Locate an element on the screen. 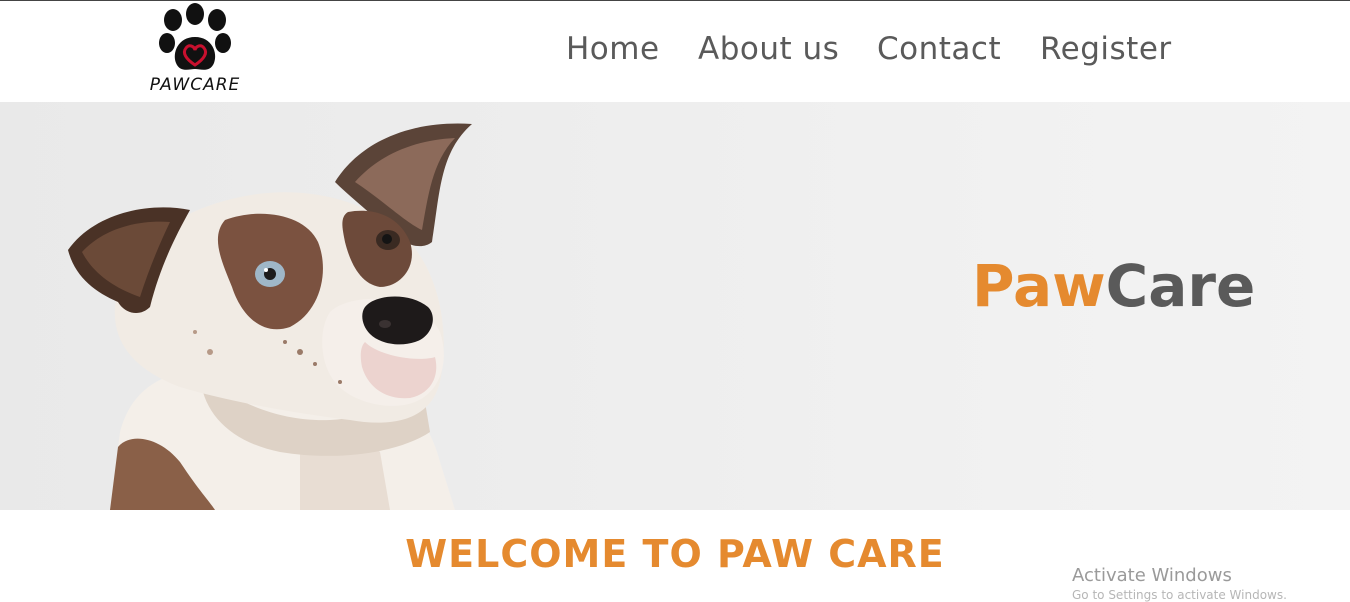 Image resolution: width=1350 pixels, height=602 pixels. paw-print-icon is located at coordinates (195, 36).